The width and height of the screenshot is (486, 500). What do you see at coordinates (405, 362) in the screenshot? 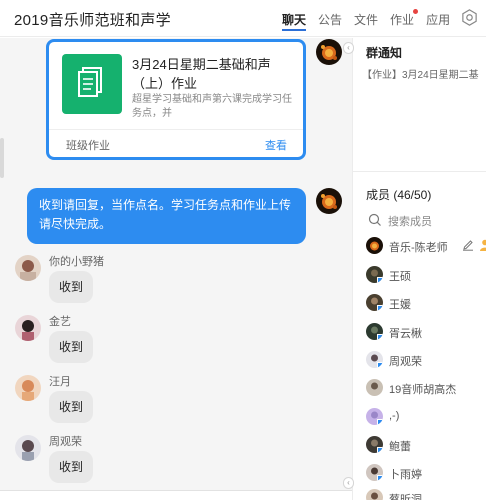
I see `member-name: 周观荣` at bounding box center [405, 362].